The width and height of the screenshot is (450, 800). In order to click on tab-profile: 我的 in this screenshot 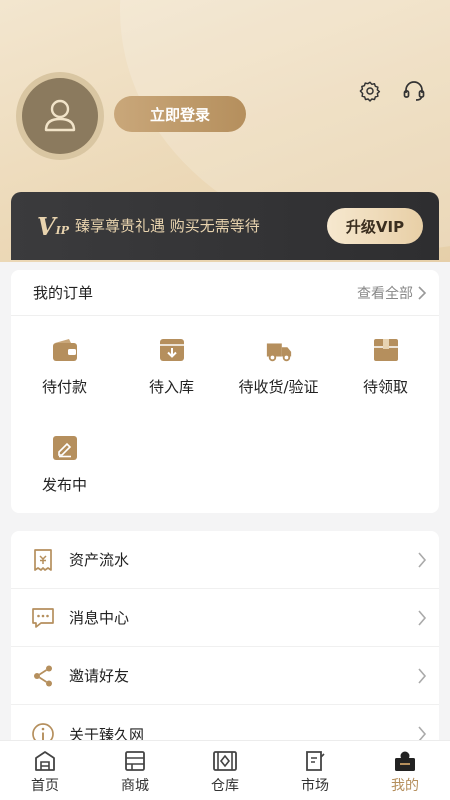, I will do `click(405, 770)`.